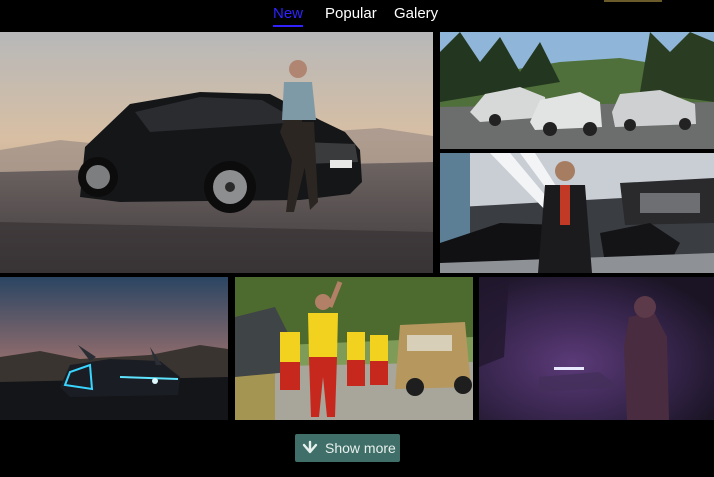 This screenshot has width=714, height=477. Describe the element at coordinates (288, 16) in the screenshot. I see `tab-new: New` at that location.